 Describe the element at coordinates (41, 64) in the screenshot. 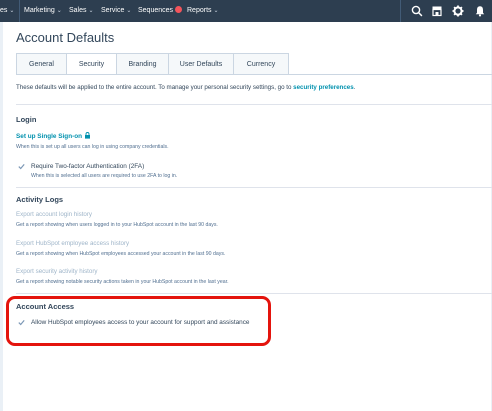

I see `tab-general: General` at that location.